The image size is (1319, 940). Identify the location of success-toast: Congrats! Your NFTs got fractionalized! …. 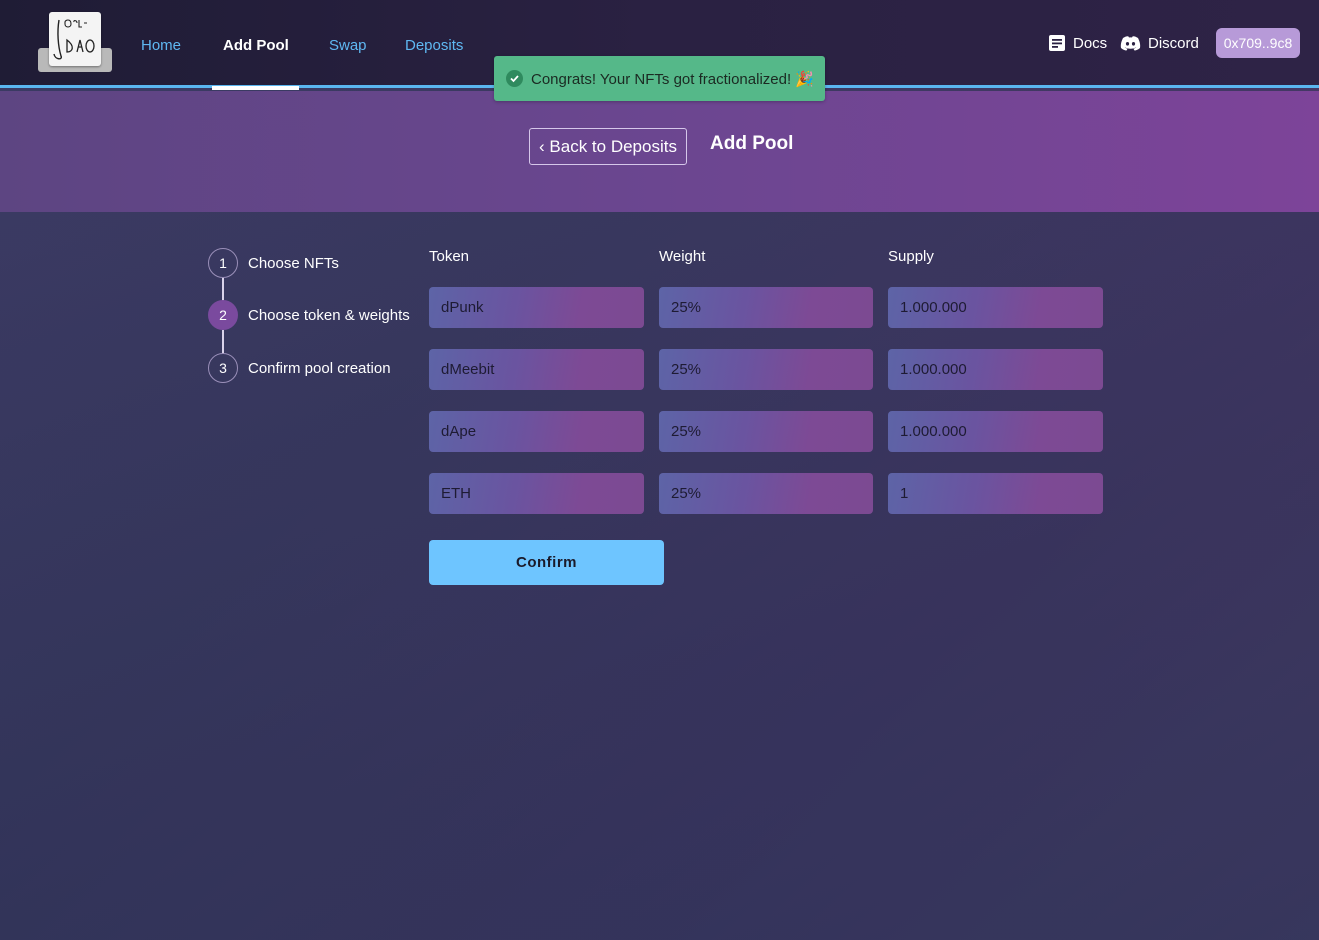
(659, 78).